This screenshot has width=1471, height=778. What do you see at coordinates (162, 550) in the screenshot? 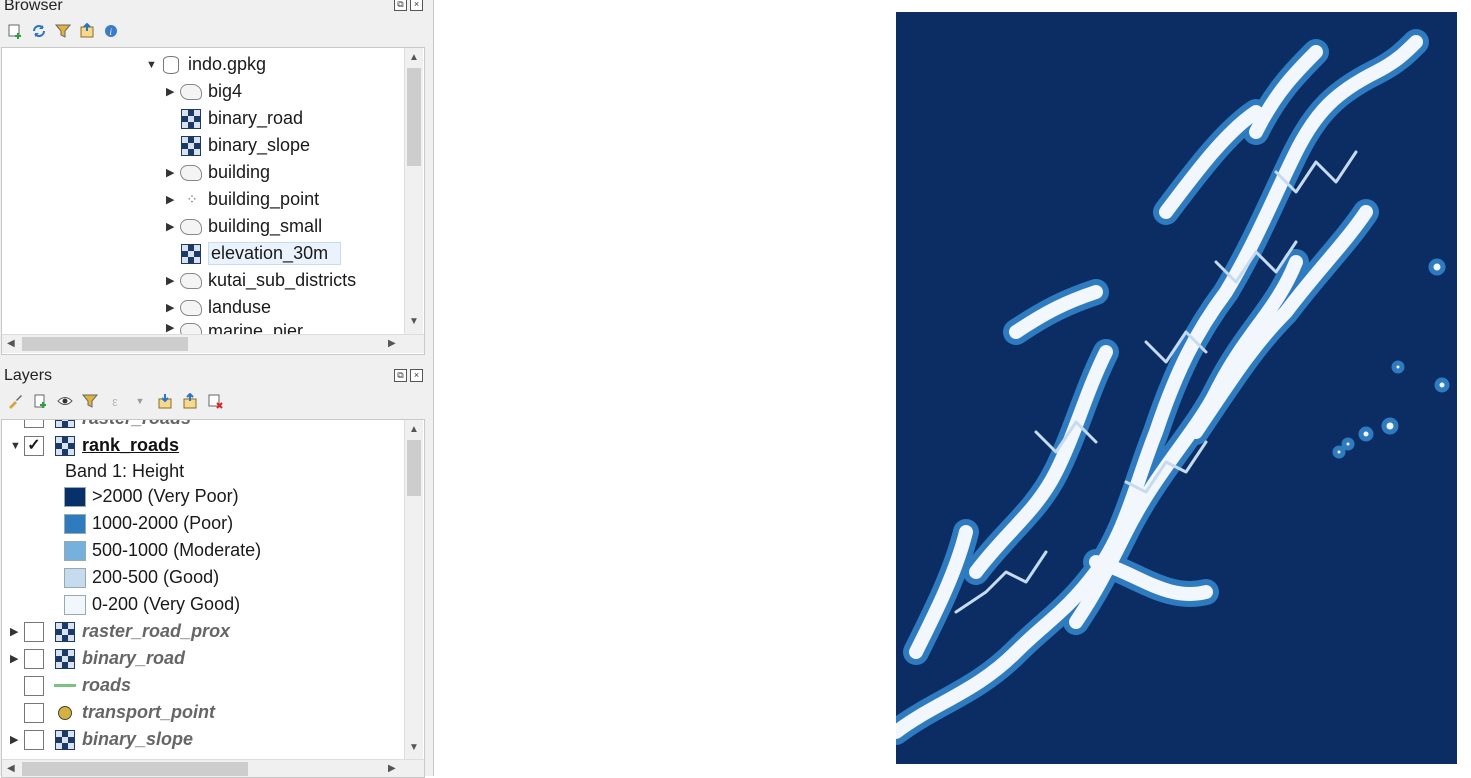
I see `legend-item: 500-1000 (Moderate)` at bounding box center [162, 550].